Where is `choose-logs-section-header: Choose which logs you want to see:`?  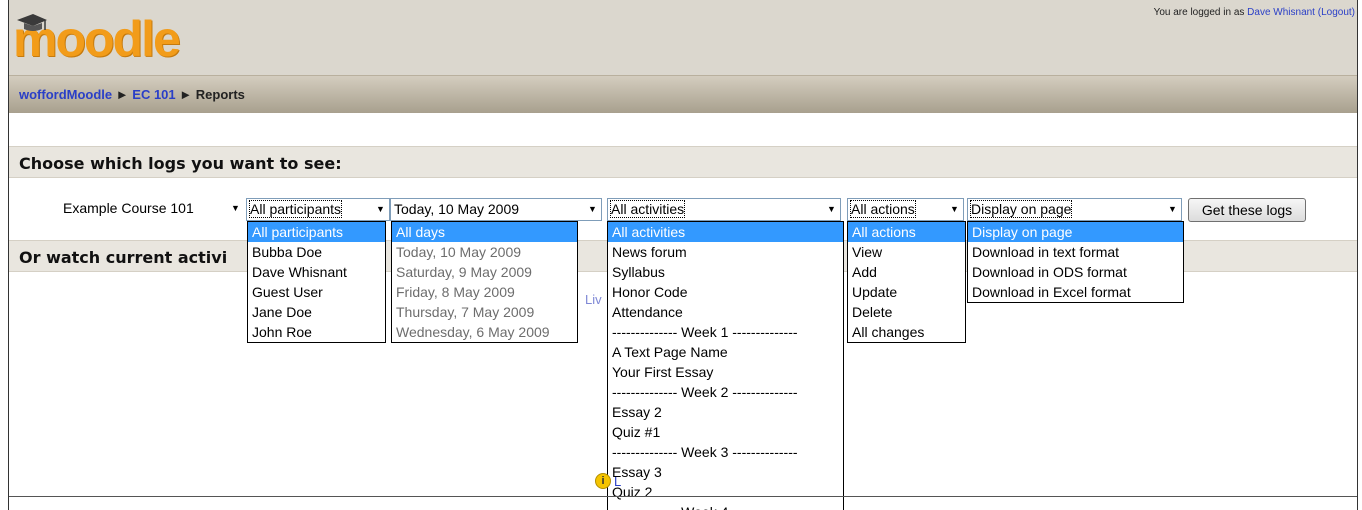
choose-logs-section-header: Choose which logs you want to see: is located at coordinates (683, 162).